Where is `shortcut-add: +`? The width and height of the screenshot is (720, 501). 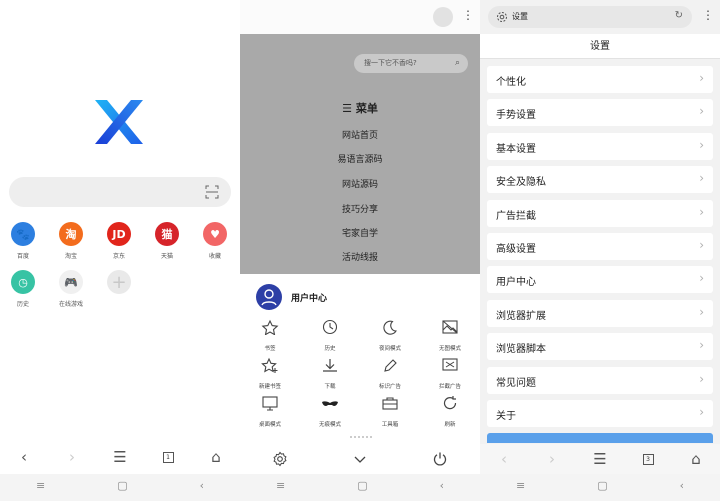
shortcut-add: + is located at coordinates (119, 284).